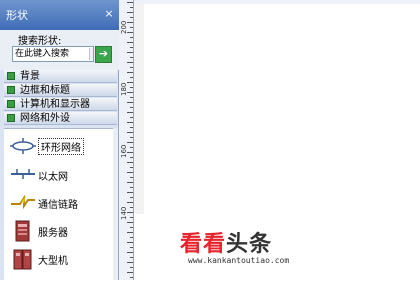 Image resolution: width=420 pixels, height=281 pixels. What do you see at coordinates (126, 140) in the screenshot?
I see `vertical-ruler: 200 180 160 140` at bounding box center [126, 140].